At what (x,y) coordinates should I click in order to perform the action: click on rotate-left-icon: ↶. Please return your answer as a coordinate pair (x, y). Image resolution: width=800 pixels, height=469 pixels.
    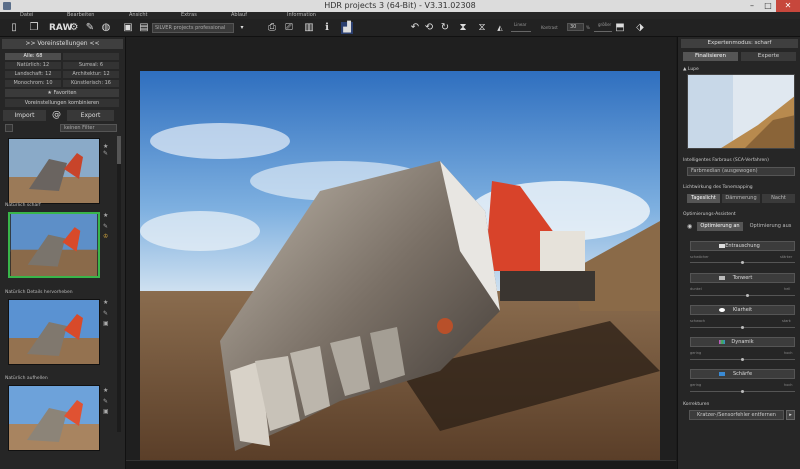
    Looking at the image, I should click on (415, 28).